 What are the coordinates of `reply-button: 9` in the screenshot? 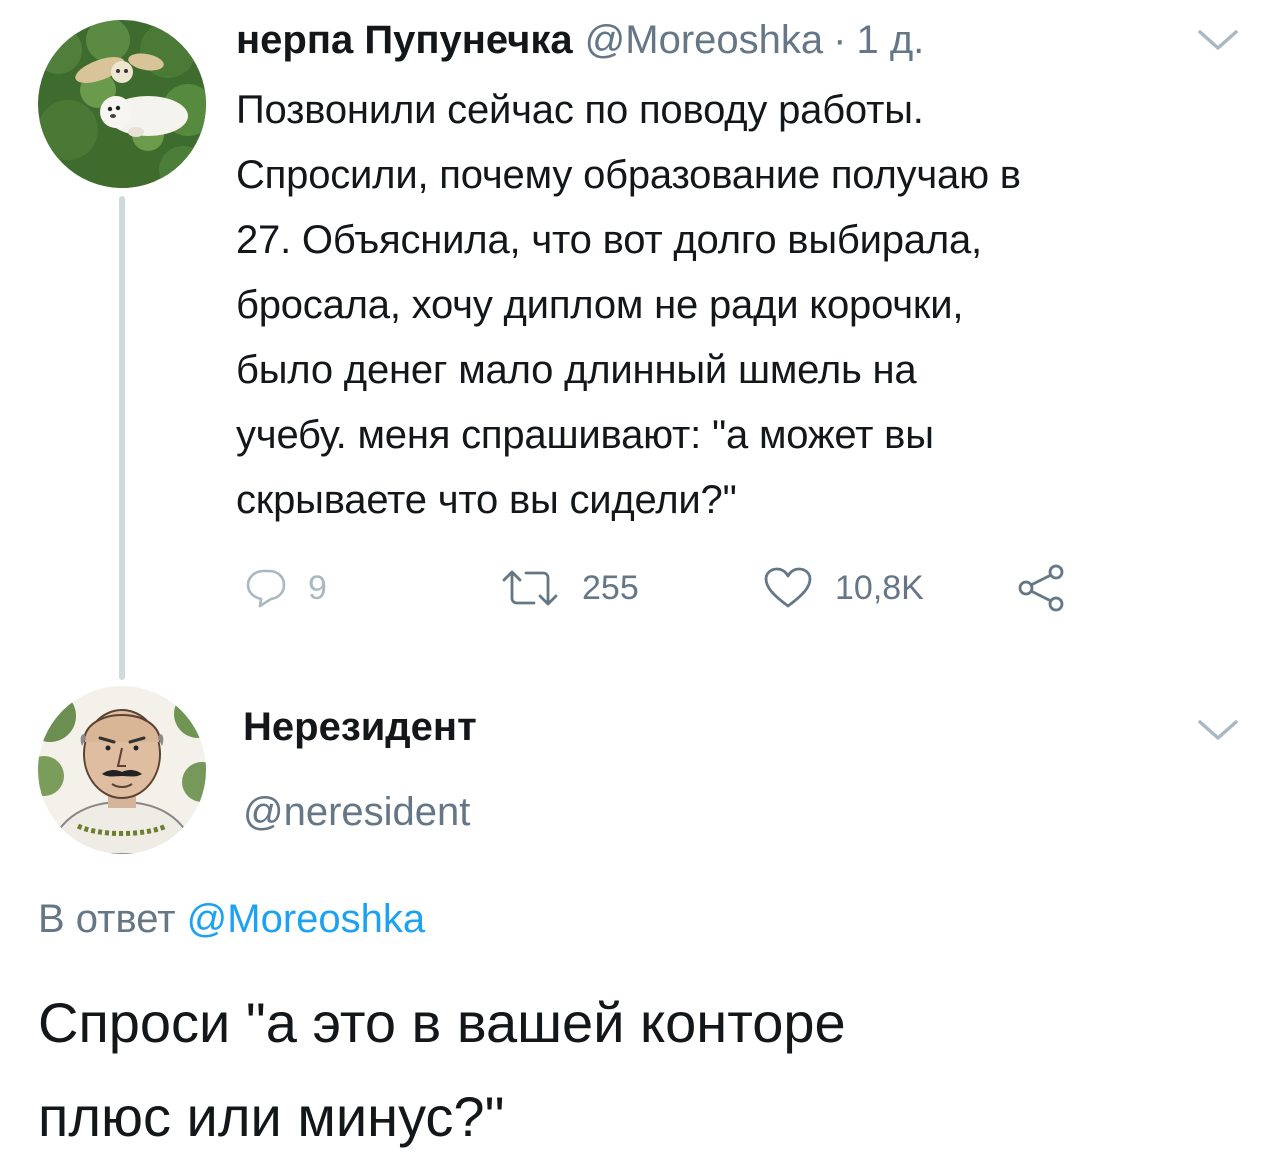 It's located at (285, 588).